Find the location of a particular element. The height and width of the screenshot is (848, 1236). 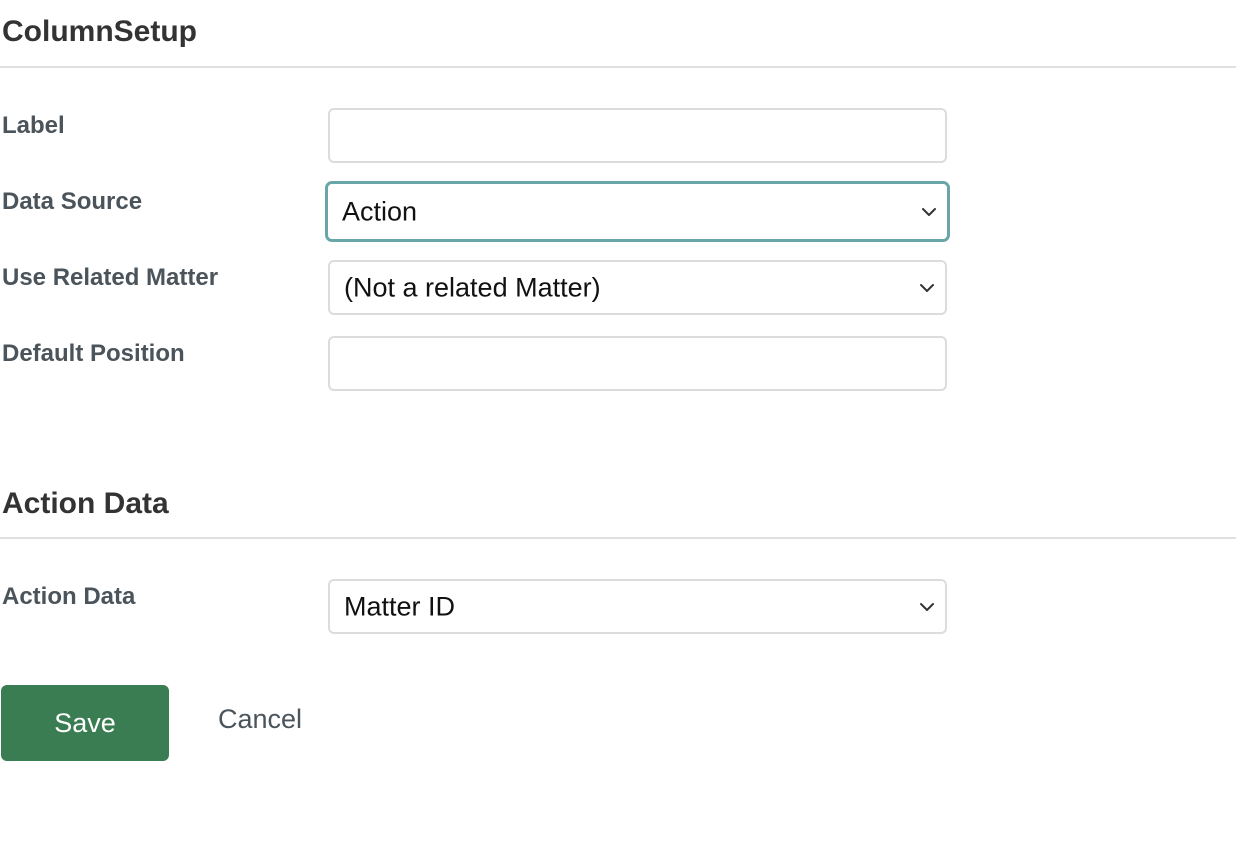

use-related-matter-select: (Not a related Matter) is located at coordinates (637, 287).